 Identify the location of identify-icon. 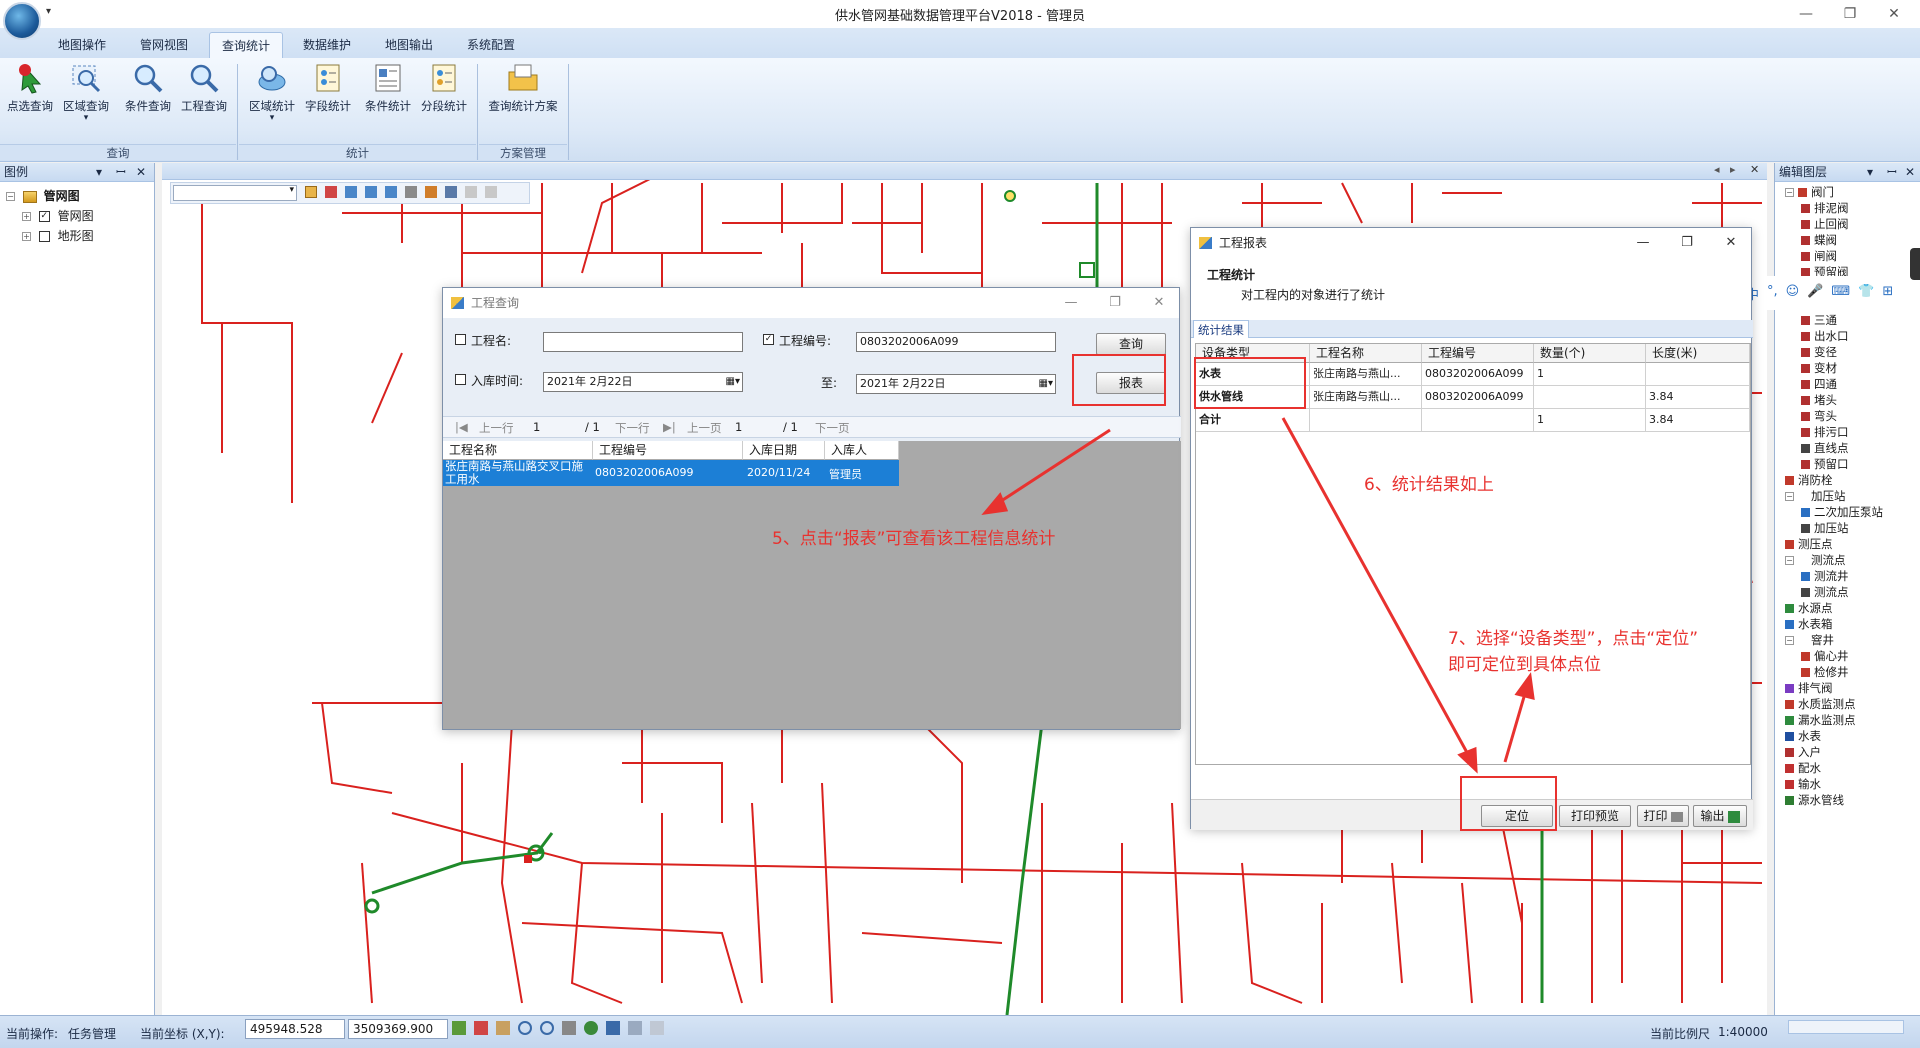
(481, 1028).